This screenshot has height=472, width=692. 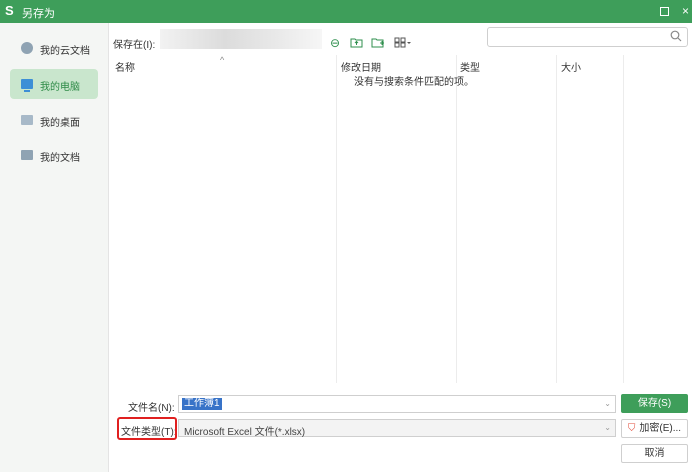 What do you see at coordinates (654, 453) in the screenshot?
I see `cancel-button: 取消` at bounding box center [654, 453].